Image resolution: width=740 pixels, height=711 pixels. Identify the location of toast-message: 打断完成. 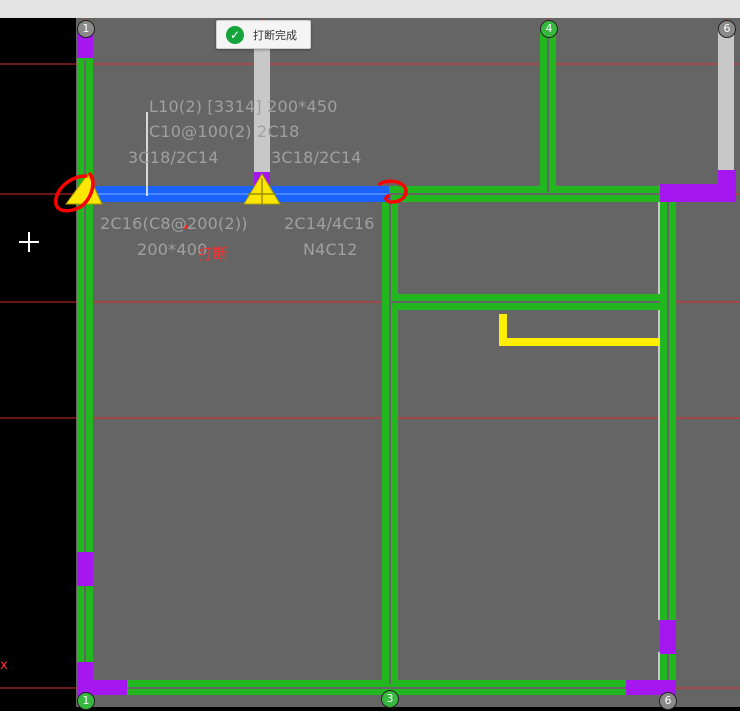
(275, 35).